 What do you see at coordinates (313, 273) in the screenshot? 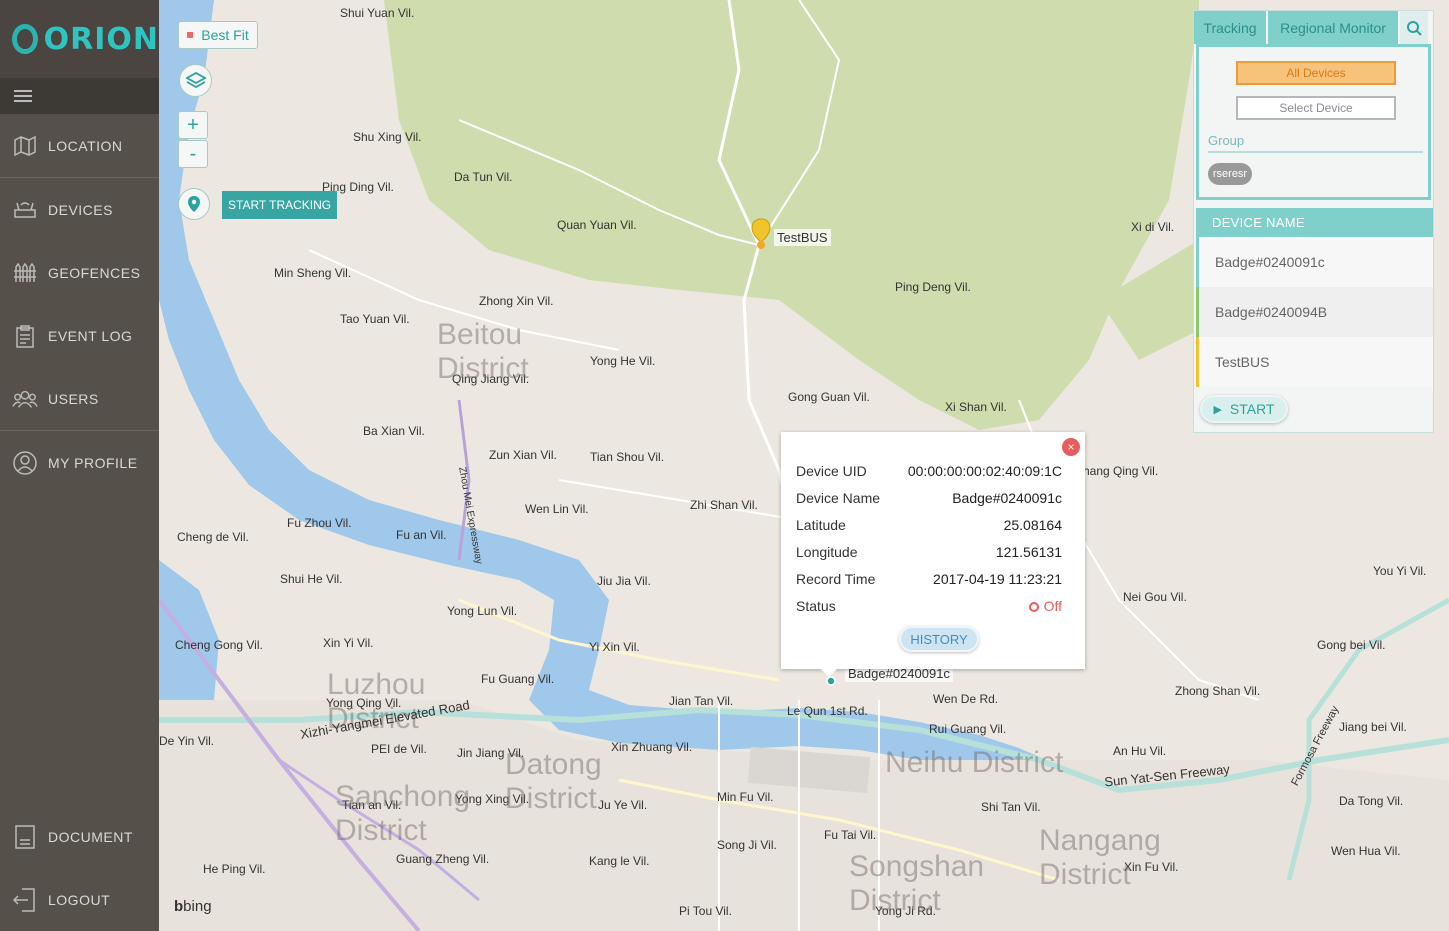
I see `map-label: Min Sheng Vil.` at bounding box center [313, 273].